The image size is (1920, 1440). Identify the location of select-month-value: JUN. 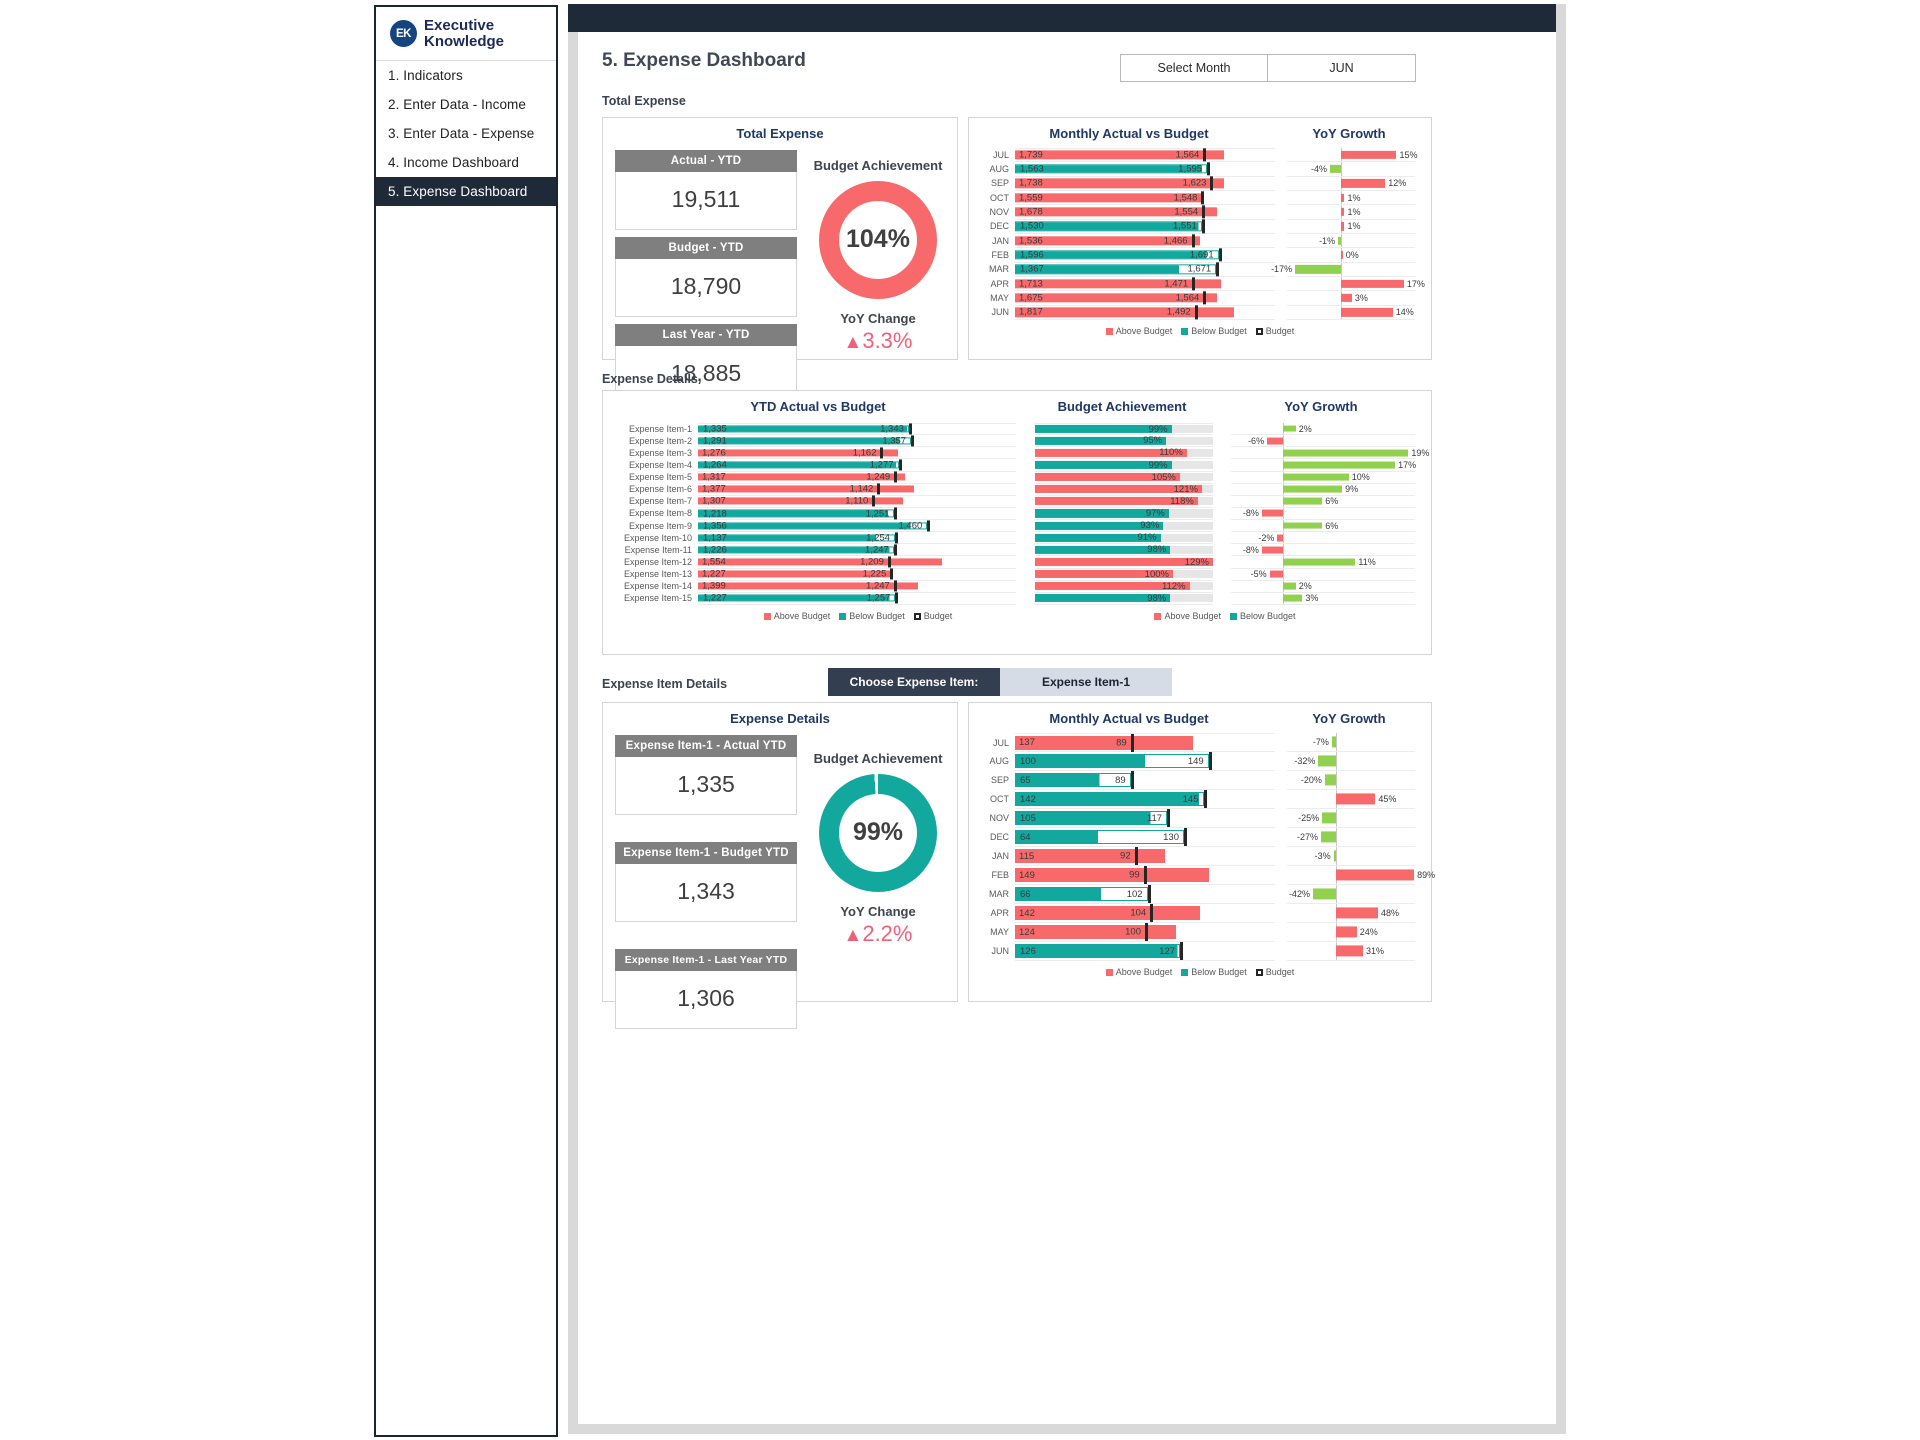
(1342, 68).